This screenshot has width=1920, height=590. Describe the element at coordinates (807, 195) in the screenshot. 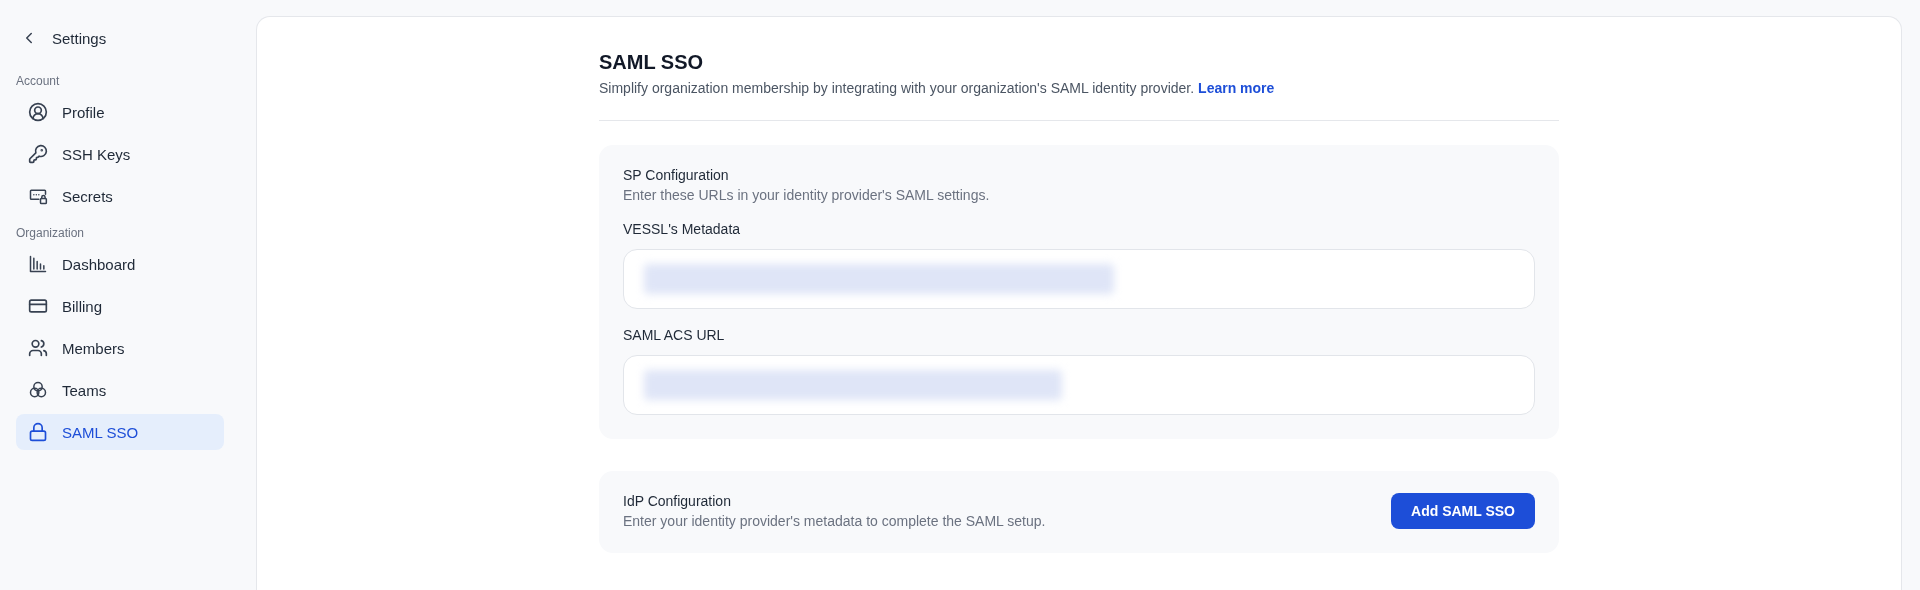

I see `card-description: Enter these URLs in your identity provider's SAML settings.` at that location.